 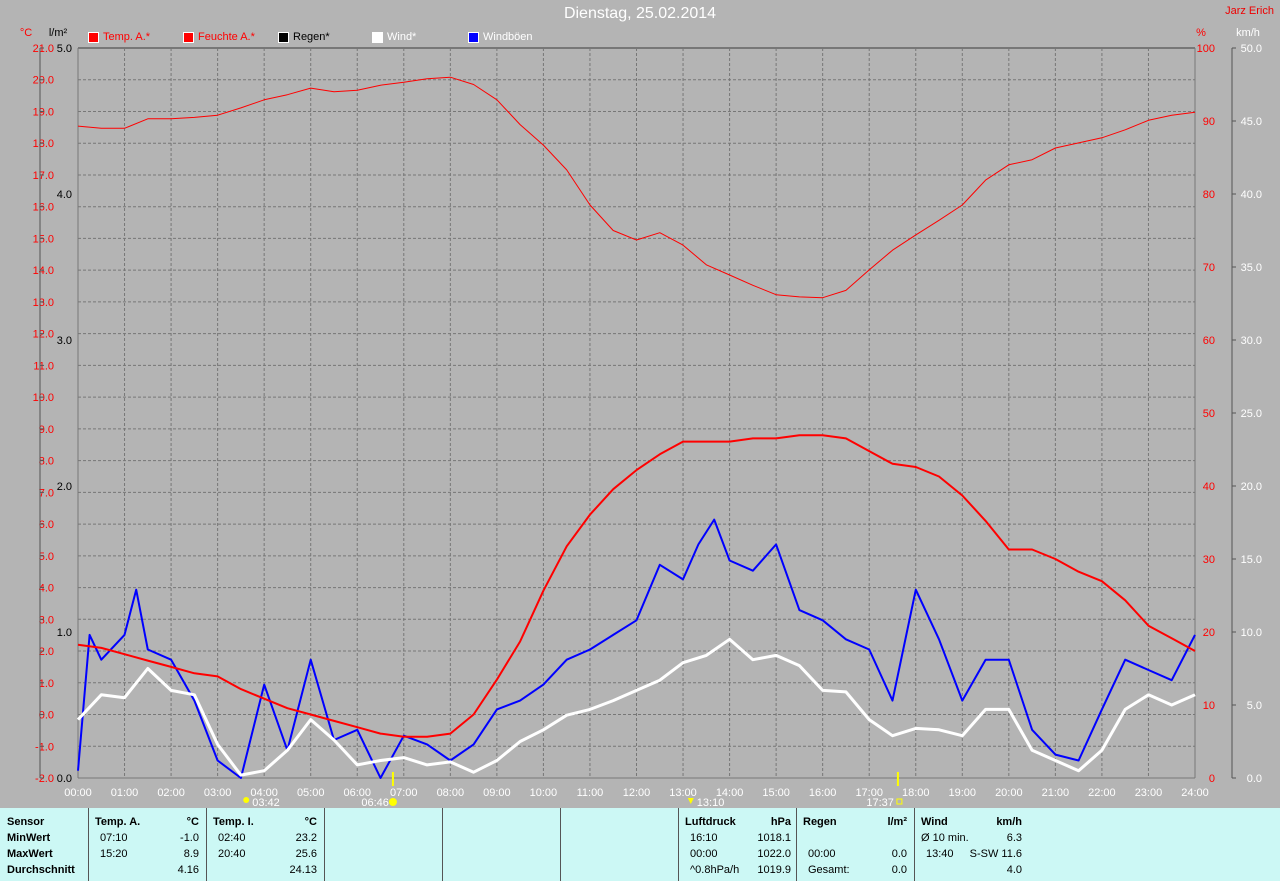 I want to click on temp-tick-label: 13.0, so click(x=43, y=303).